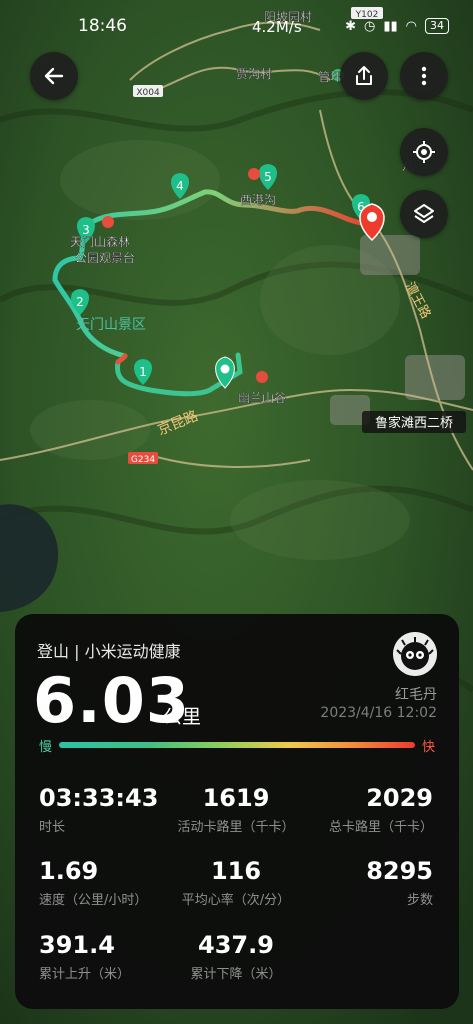 The width and height of the screenshot is (473, 1024). What do you see at coordinates (236, 882) in the screenshot?
I see `stat-heart-rate: 116 平均心率（次/分）` at bounding box center [236, 882].